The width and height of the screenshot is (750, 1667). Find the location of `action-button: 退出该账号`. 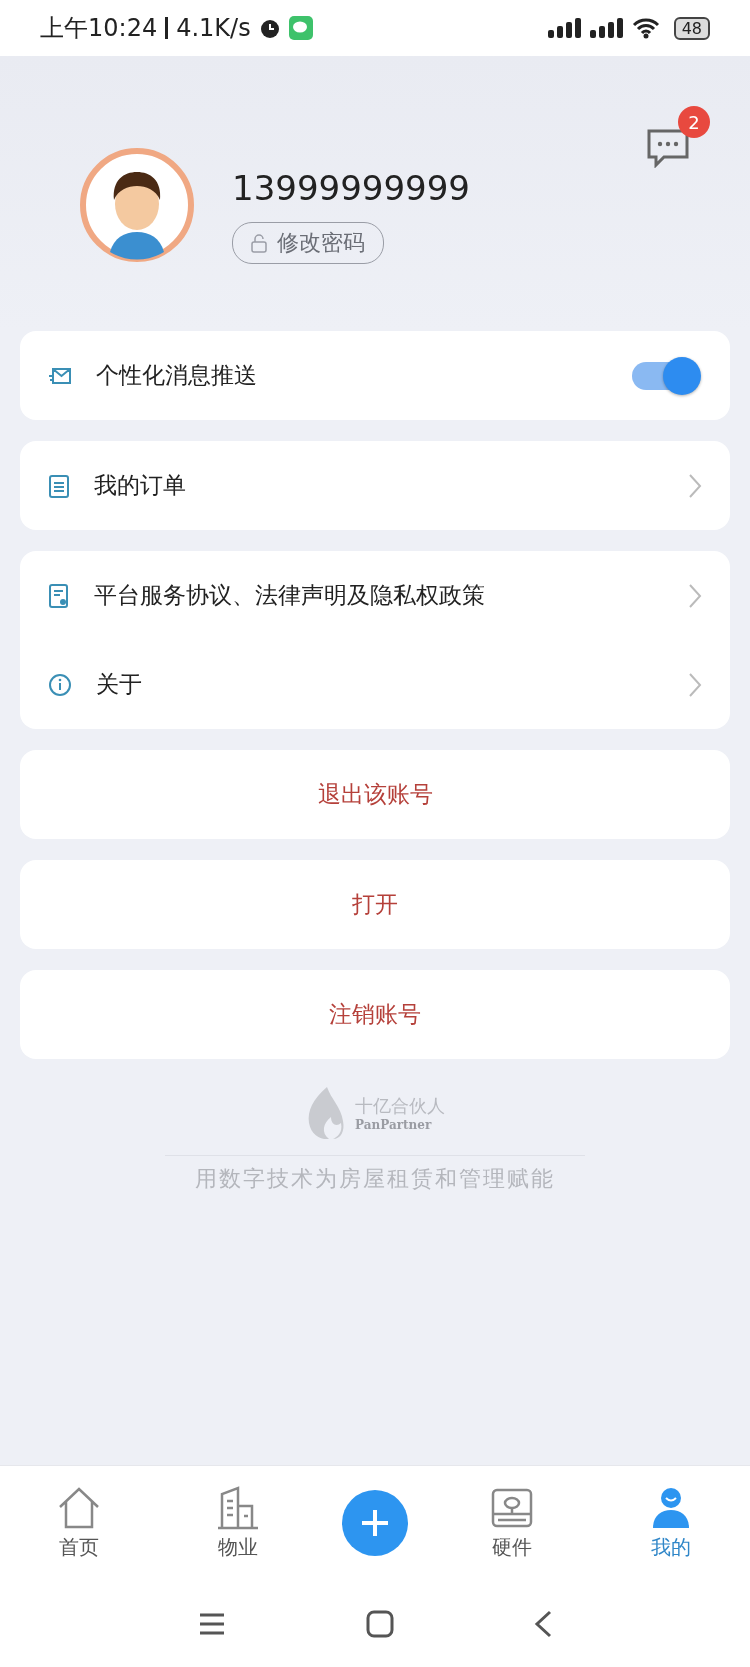

action-button: 退出该账号 is located at coordinates (375, 794).